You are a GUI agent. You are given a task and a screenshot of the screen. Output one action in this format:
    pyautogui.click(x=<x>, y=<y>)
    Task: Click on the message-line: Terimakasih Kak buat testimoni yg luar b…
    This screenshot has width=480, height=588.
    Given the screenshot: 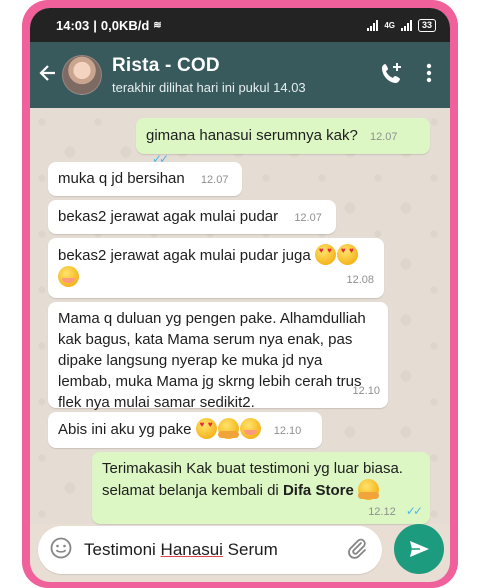 What is the action you would take?
    pyautogui.click(x=252, y=468)
    